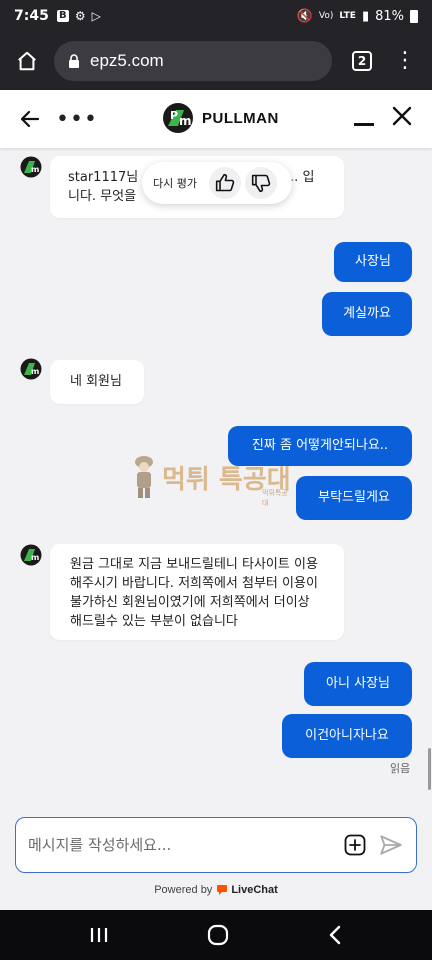 This screenshot has width=432, height=960. Describe the element at coordinates (320, 446) in the screenshot. I see `user-message: 진짜 좀 어떻게안되나요..` at that location.